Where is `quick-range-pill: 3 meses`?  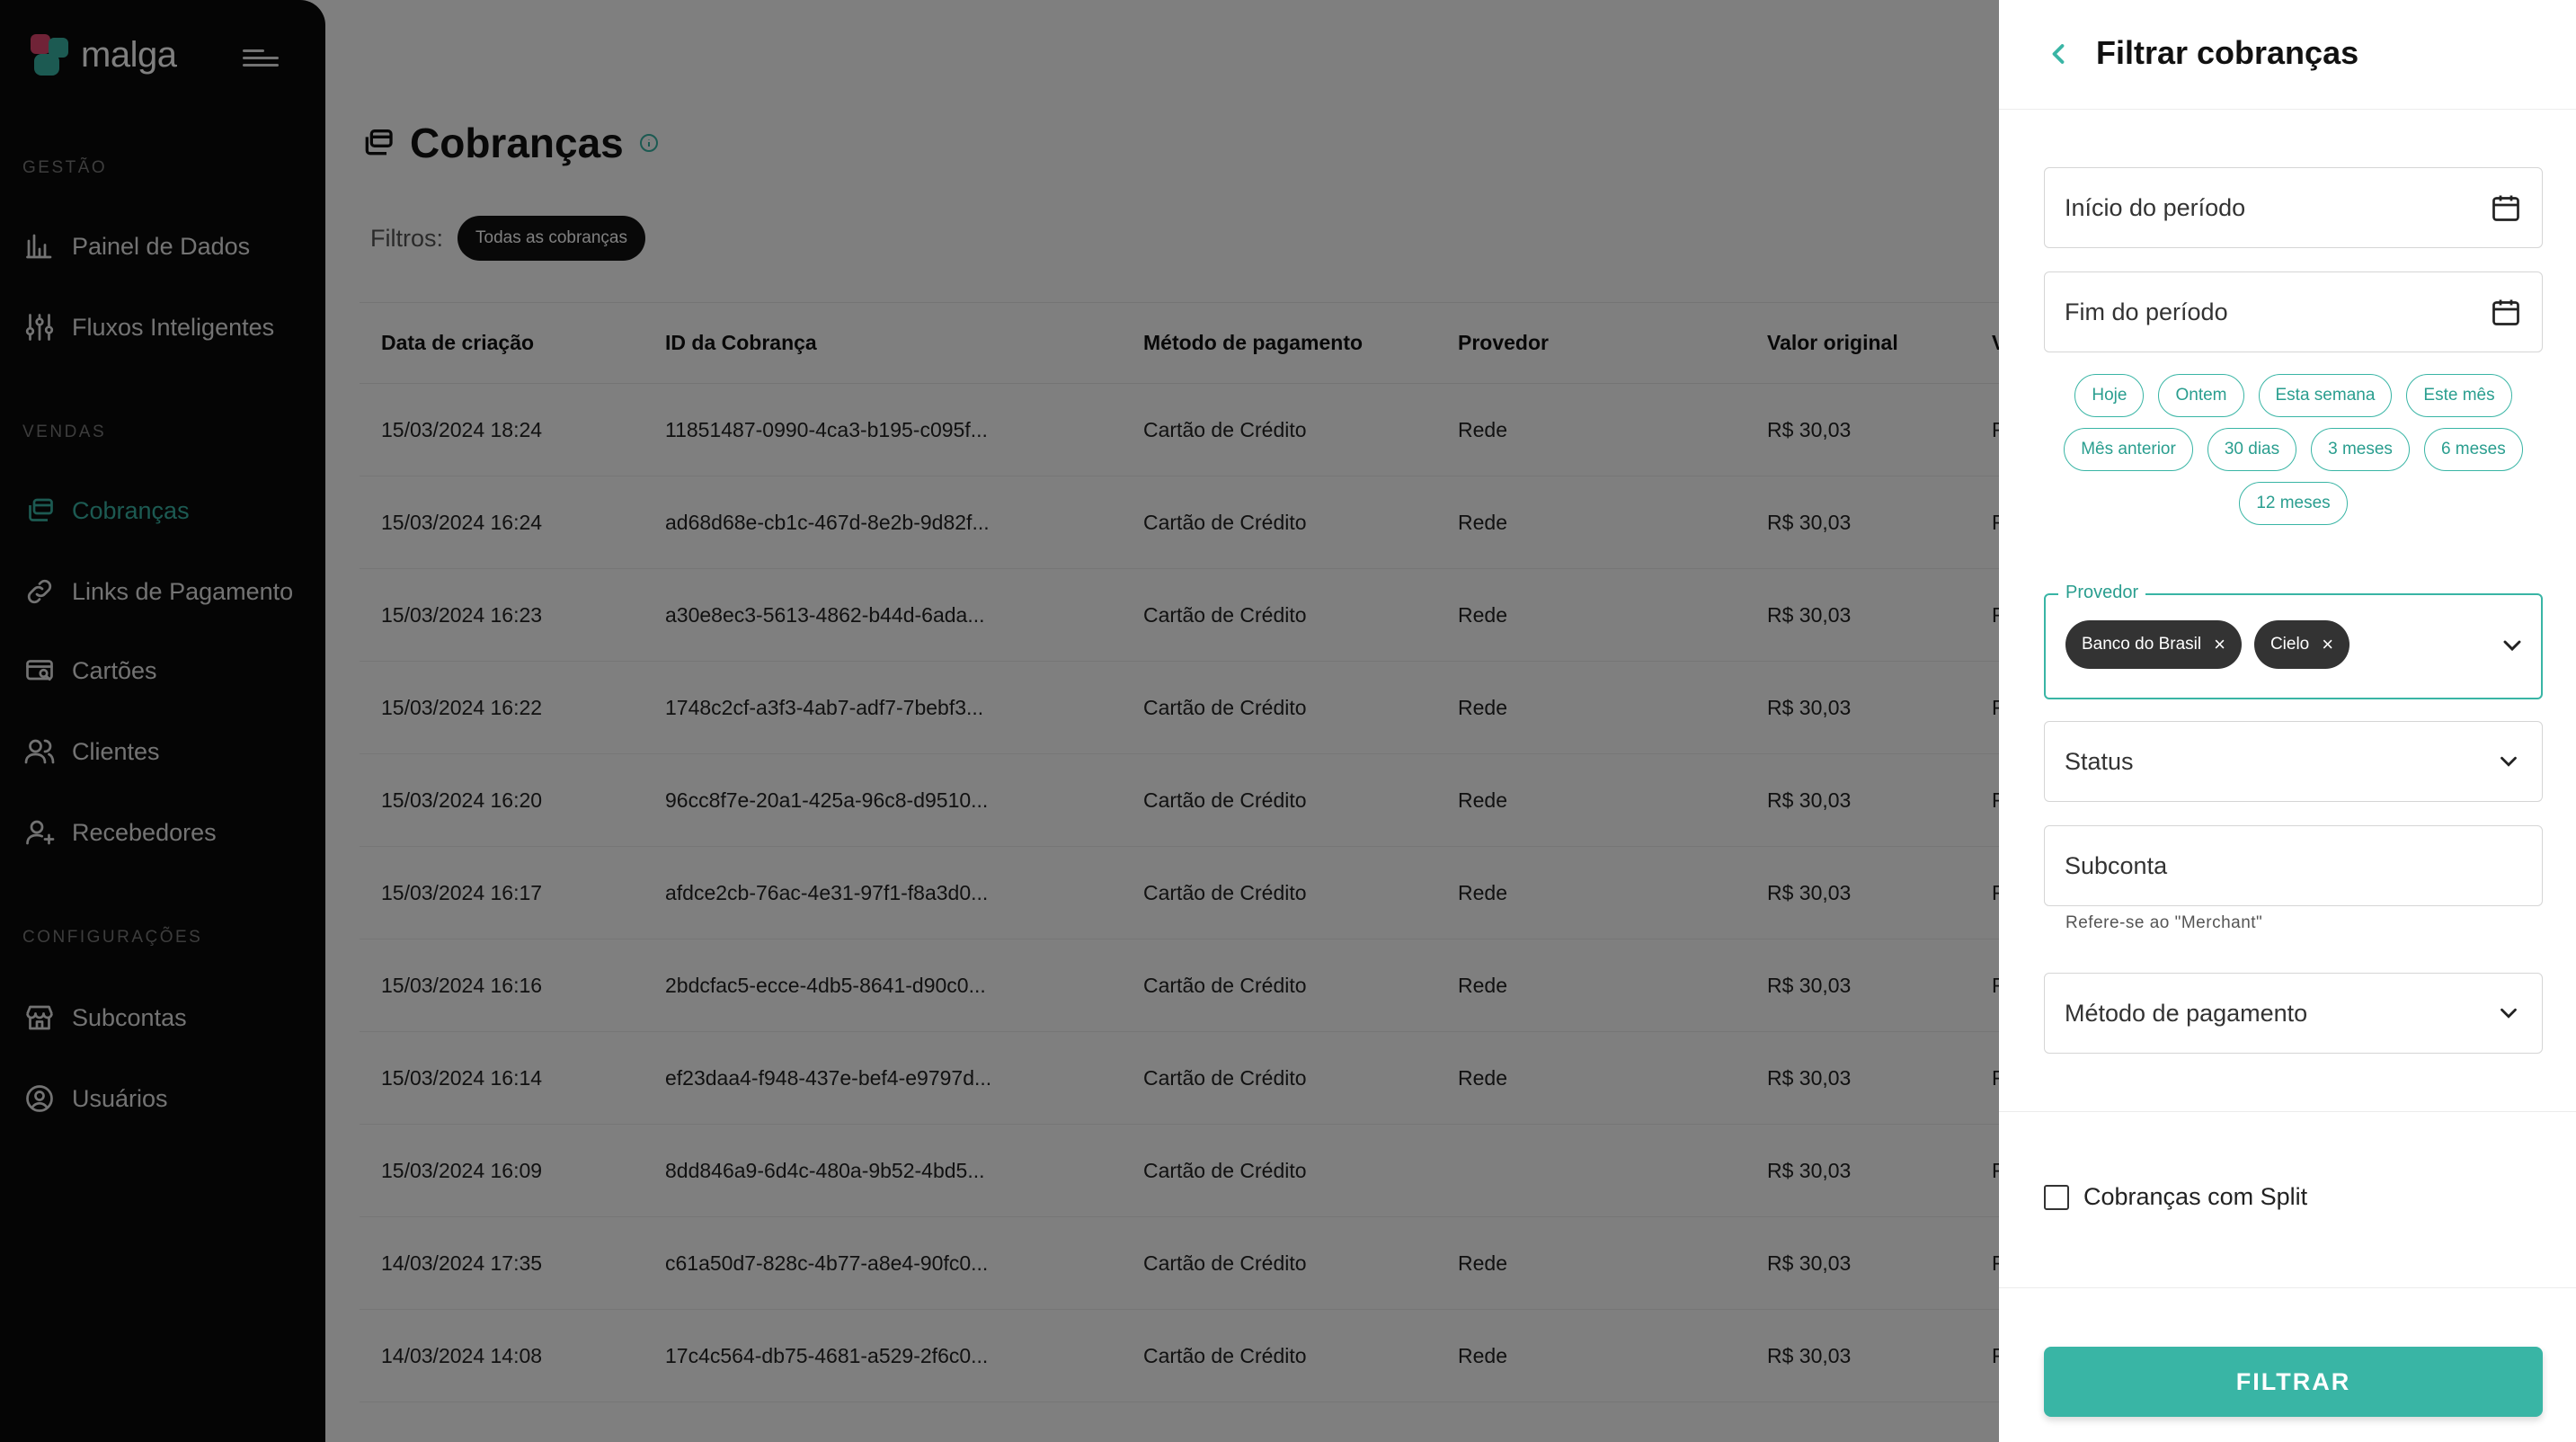
quick-range-pill: 3 meses is located at coordinates (2360, 449).